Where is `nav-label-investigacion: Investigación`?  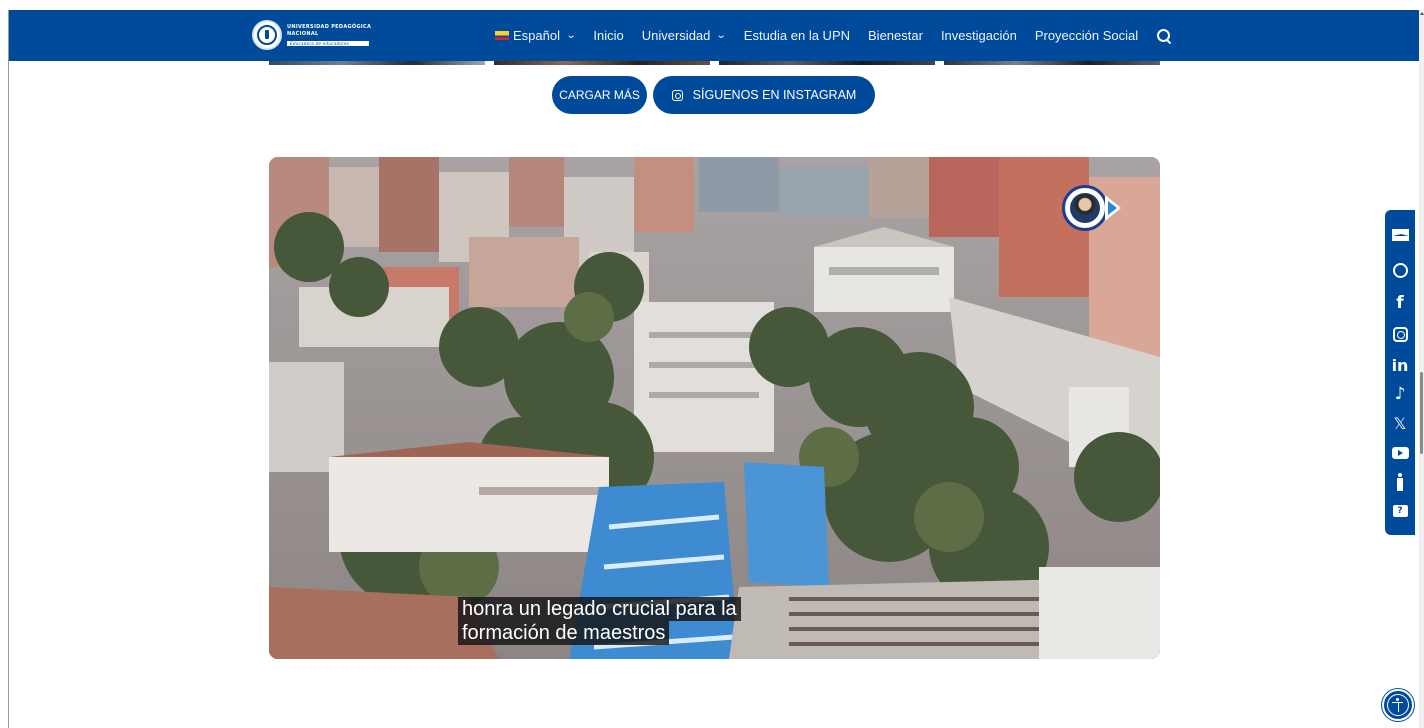 nav-label-investigacion: Investigación is located at coordinates (978, 35).